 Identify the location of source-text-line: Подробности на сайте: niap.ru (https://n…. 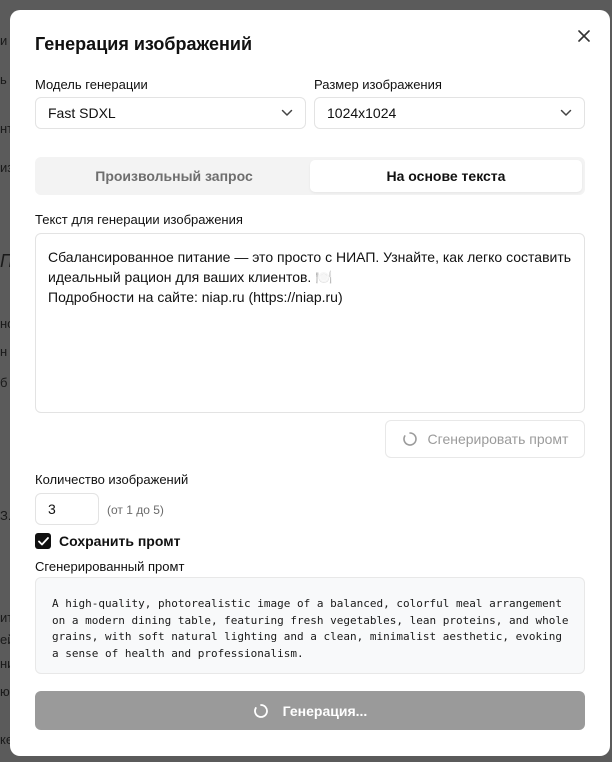
(195, 297).